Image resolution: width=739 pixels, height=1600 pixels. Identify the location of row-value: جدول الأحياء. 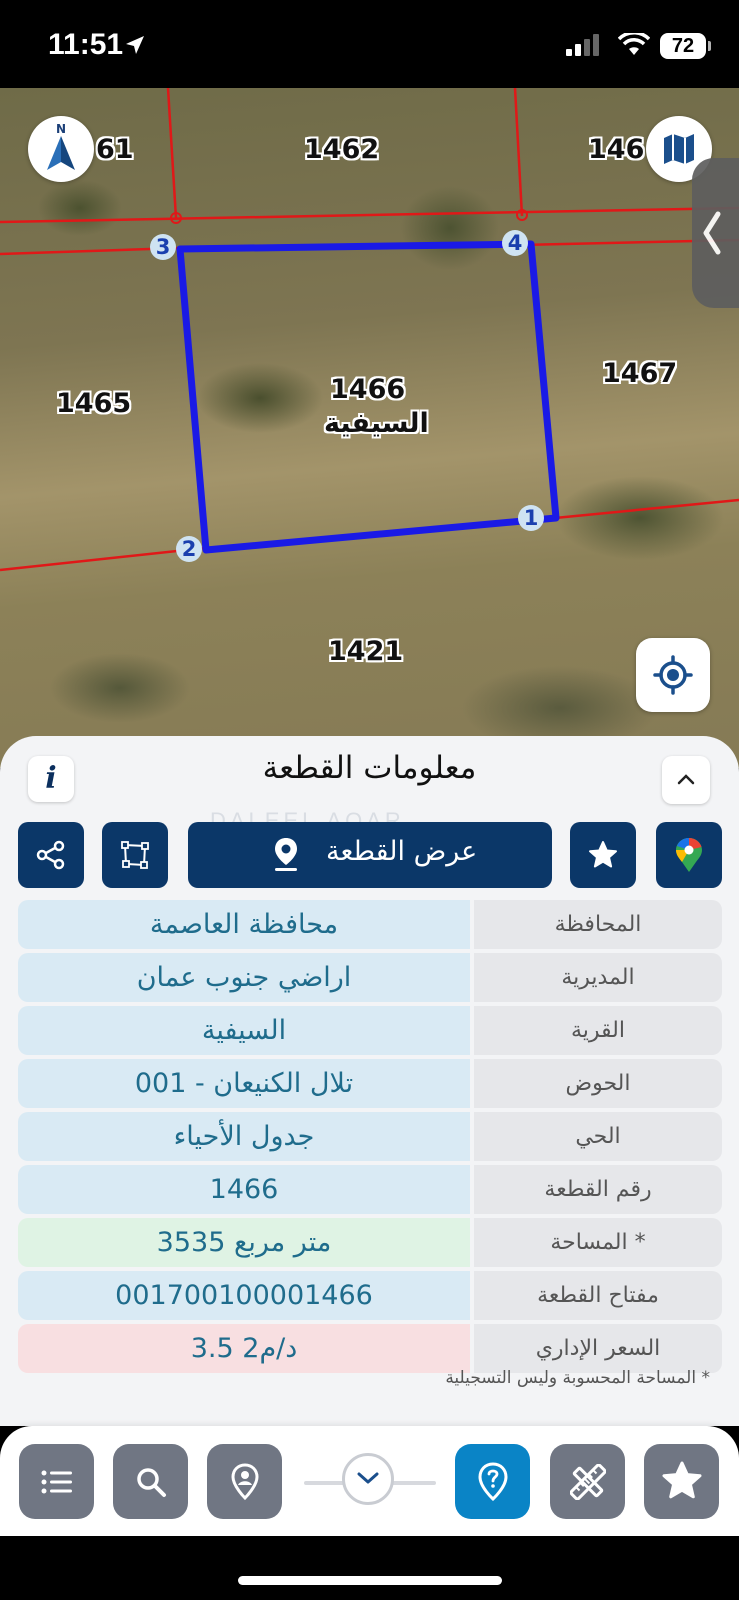
(244, 1136).